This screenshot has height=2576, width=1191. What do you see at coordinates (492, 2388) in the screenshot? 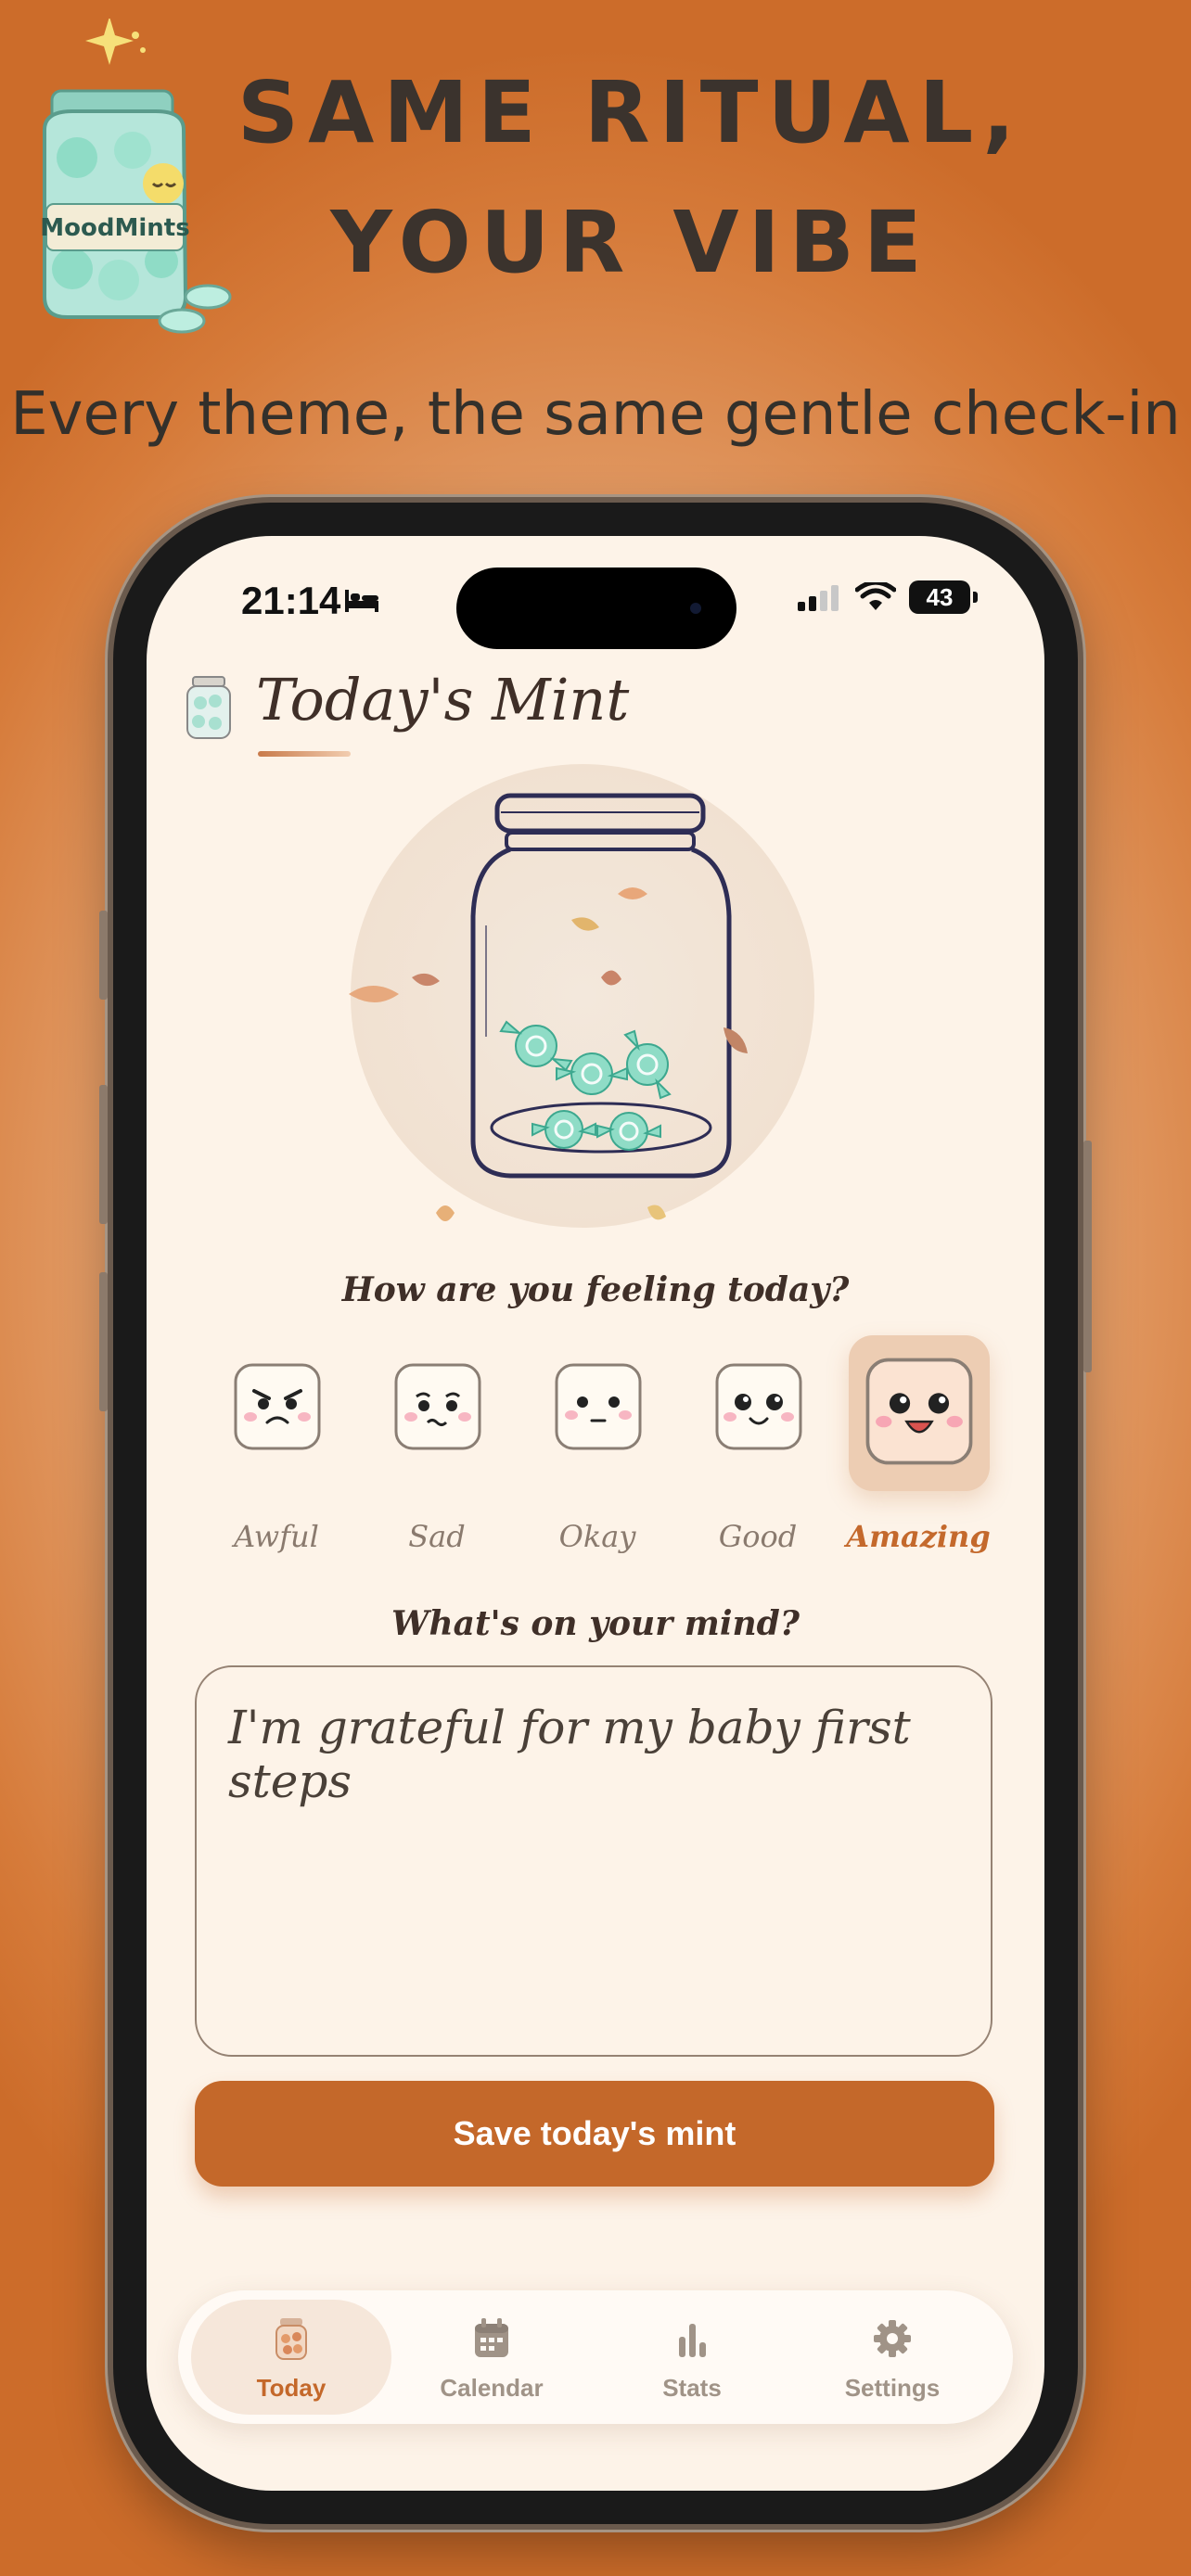
I see `tab-label: Calendar` at bounding box center [492, 2388].